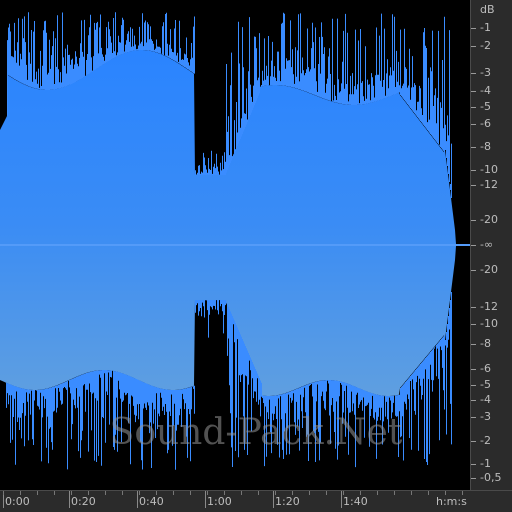  Describe the element at coordinates (219, 501) in the screenshot. I see `time-label: 1:00` at that location.